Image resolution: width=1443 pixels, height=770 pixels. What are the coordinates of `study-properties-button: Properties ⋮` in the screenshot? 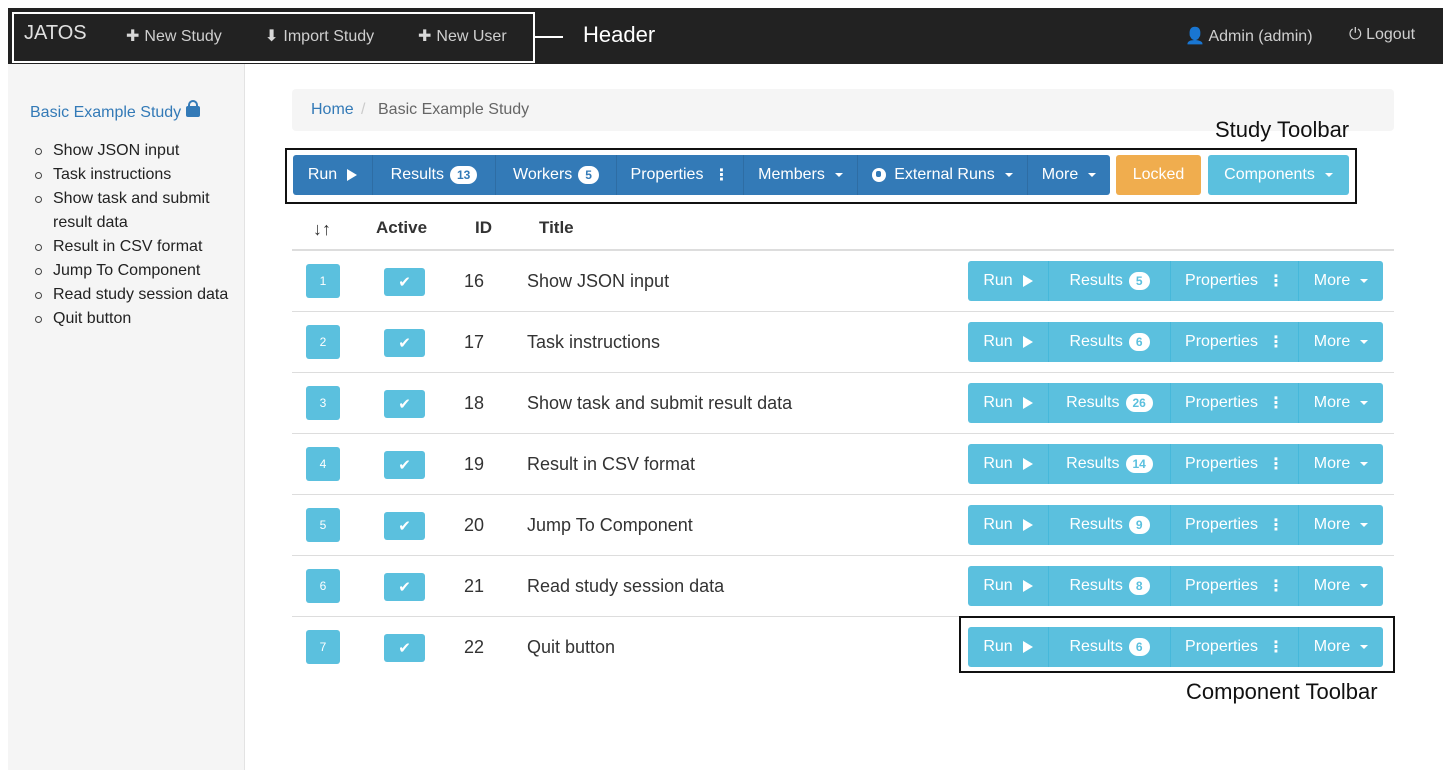 It's located at (680, 175).